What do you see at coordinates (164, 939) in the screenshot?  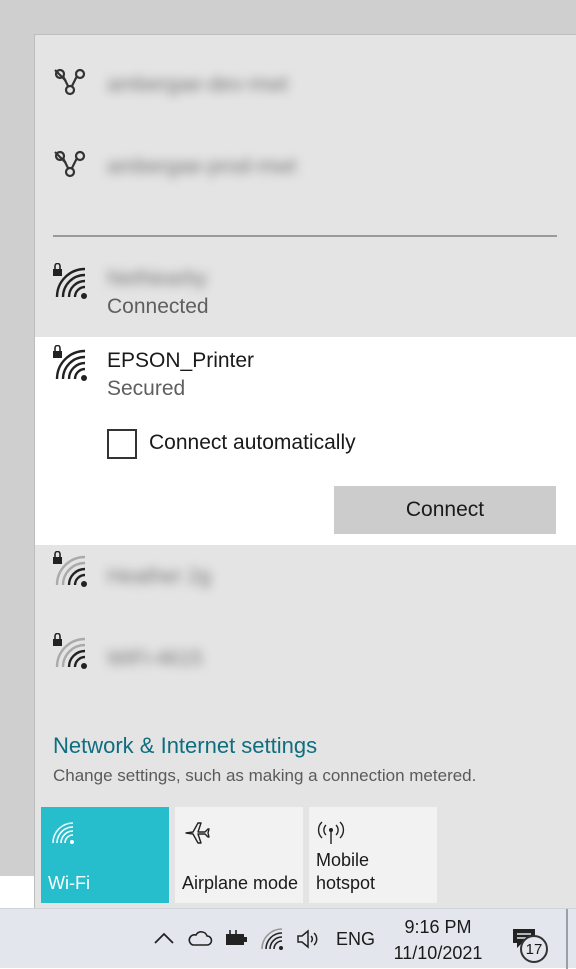 I see `chevron-up-icon` at bounding box center [164, 939].